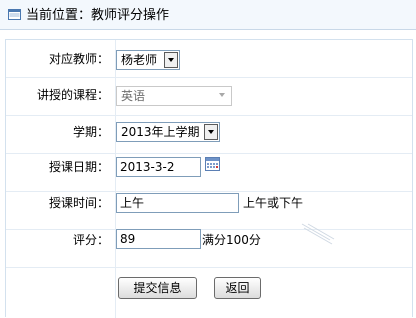 This screenshot has height=318, width=416. I want to click on decorative-hatch, so click(318, 234).